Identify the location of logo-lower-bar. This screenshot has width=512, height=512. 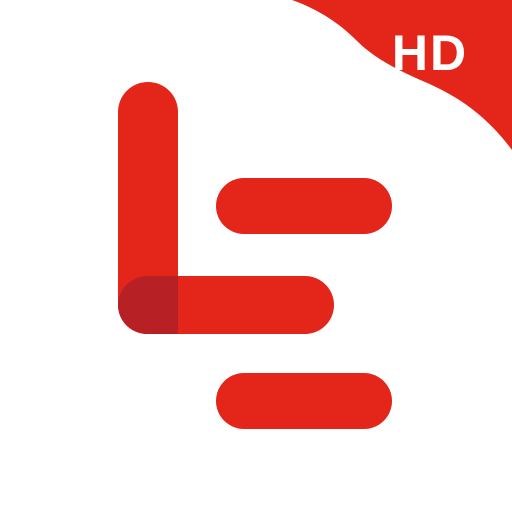
(304, 401).